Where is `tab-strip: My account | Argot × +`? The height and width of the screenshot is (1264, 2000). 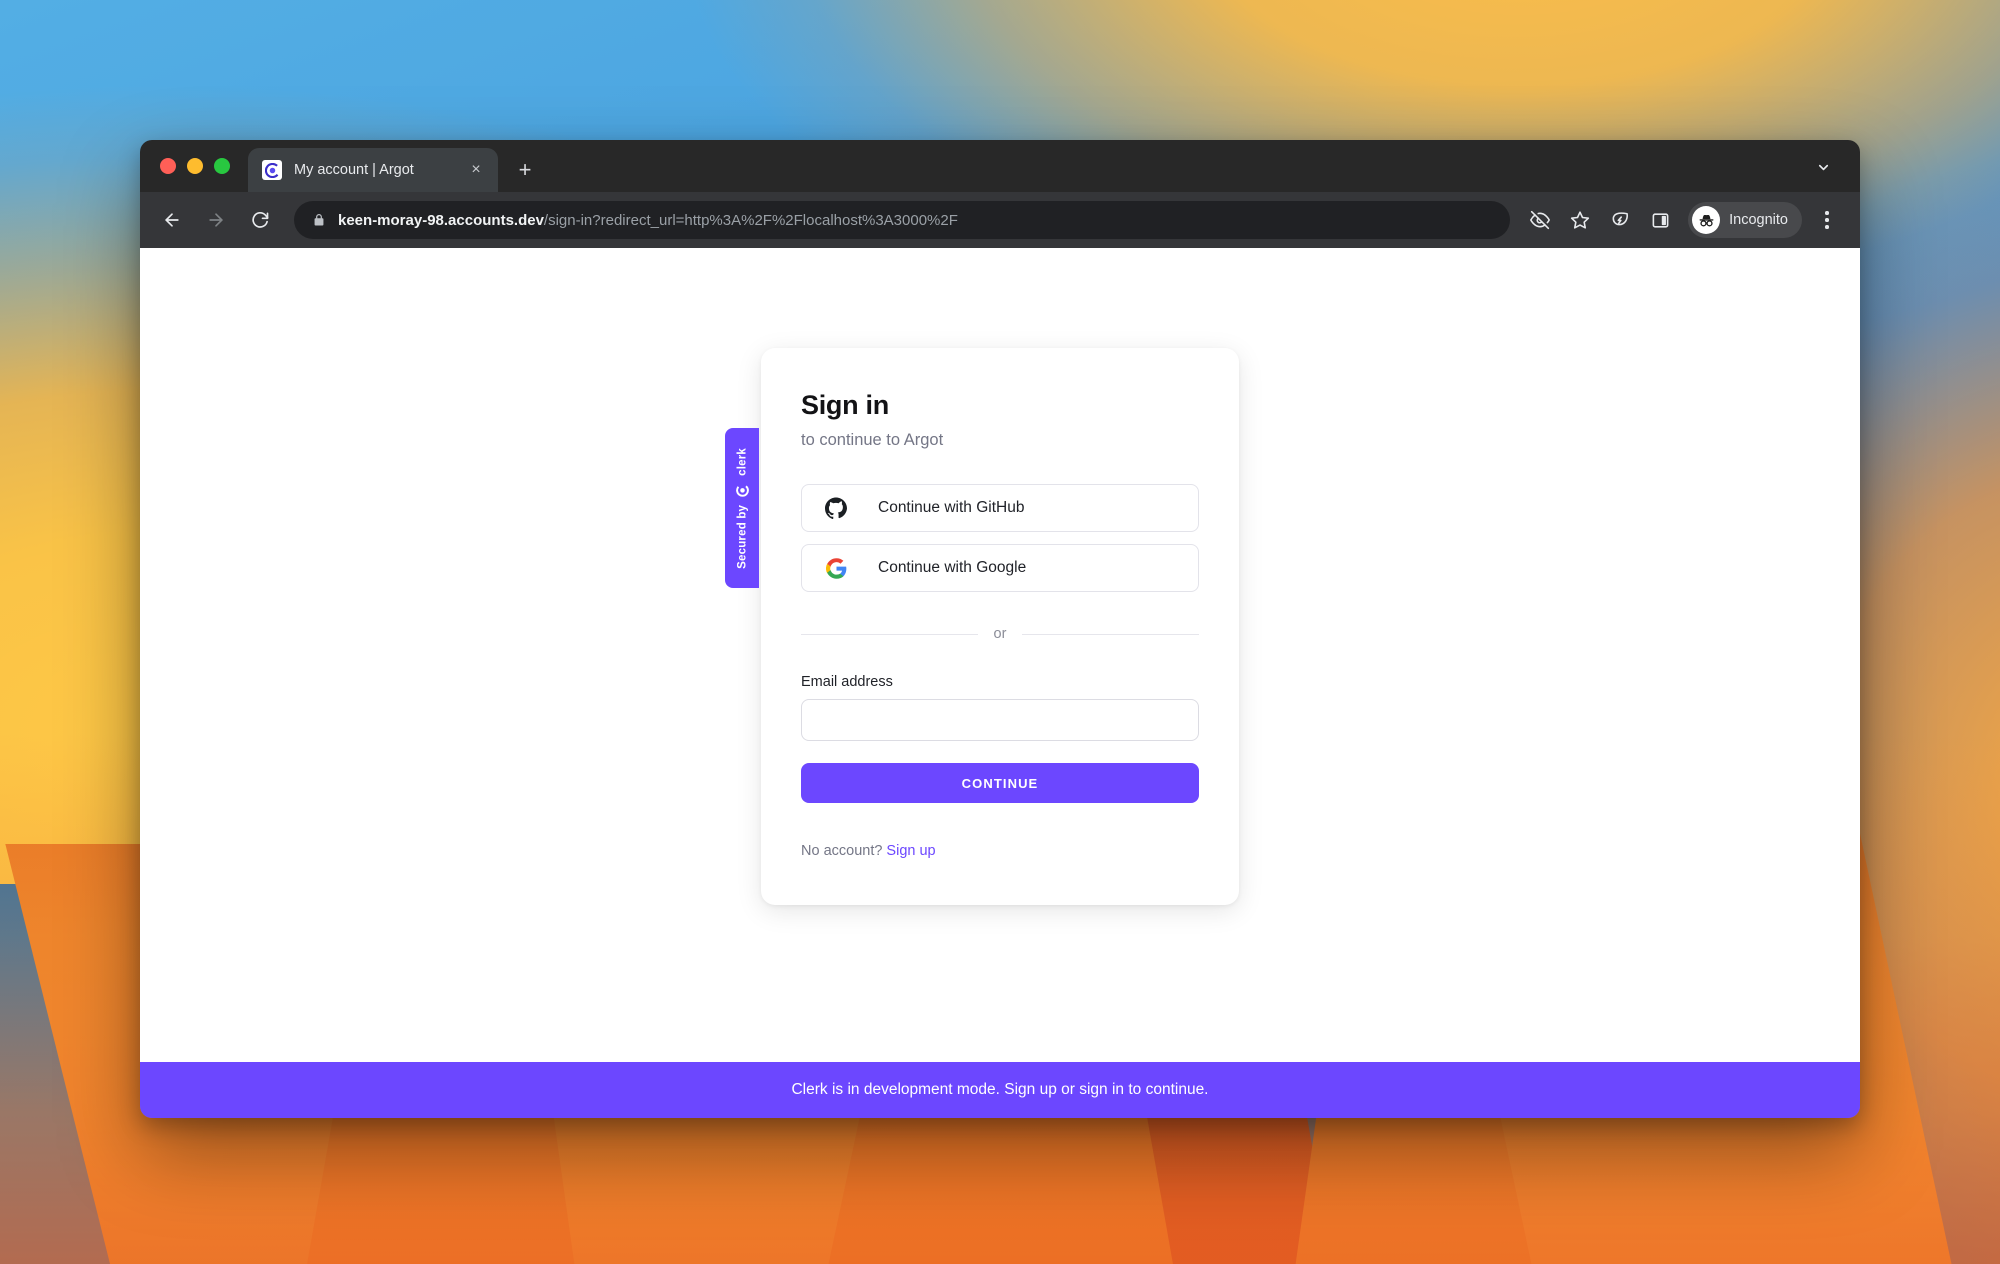 tab-strip: My account | Argot × + is located at coordinates (1000, 166).